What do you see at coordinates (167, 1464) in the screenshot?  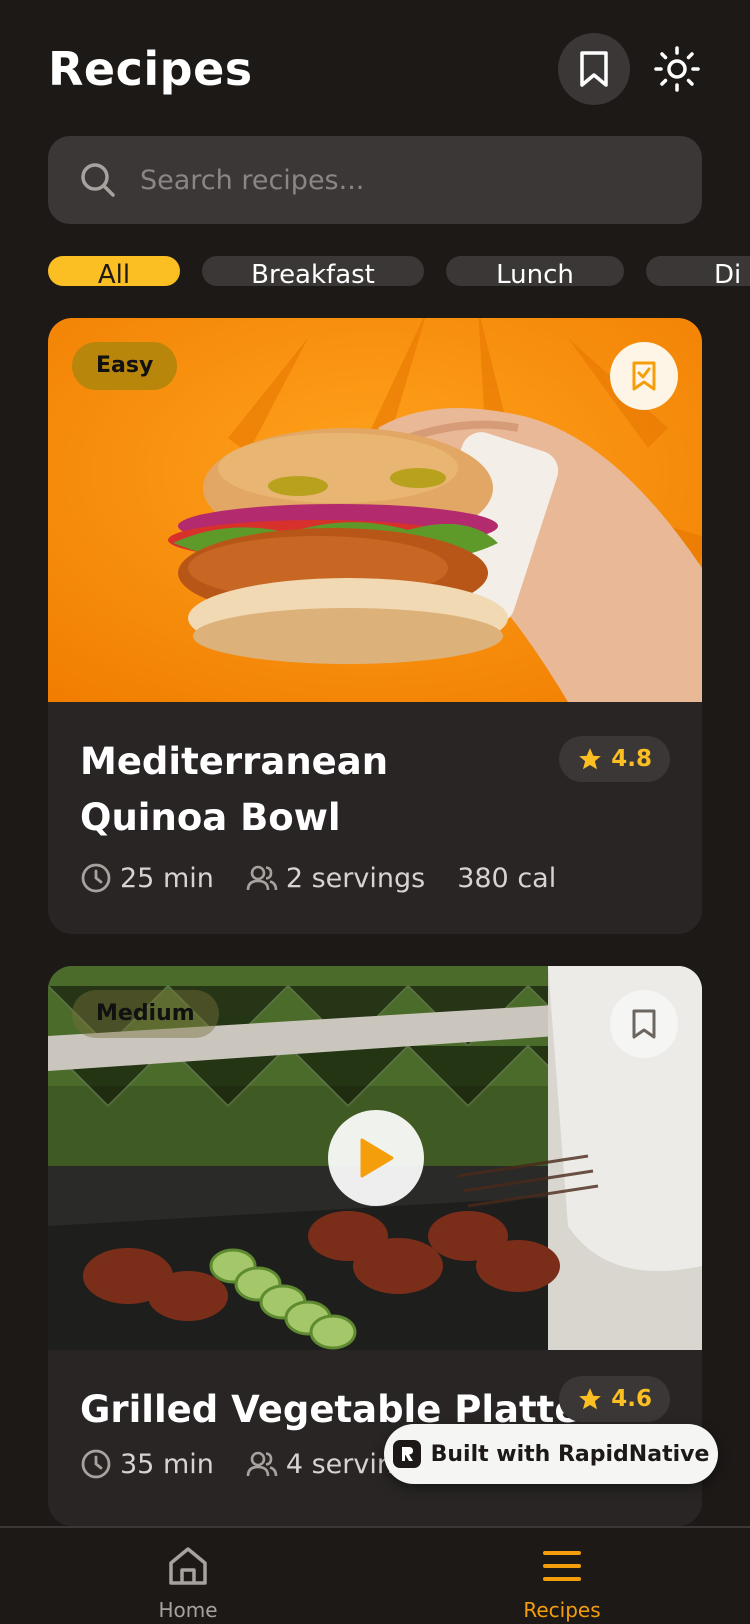 I see `cook-time-value: 35 min` at bounding box center [167, 1464].